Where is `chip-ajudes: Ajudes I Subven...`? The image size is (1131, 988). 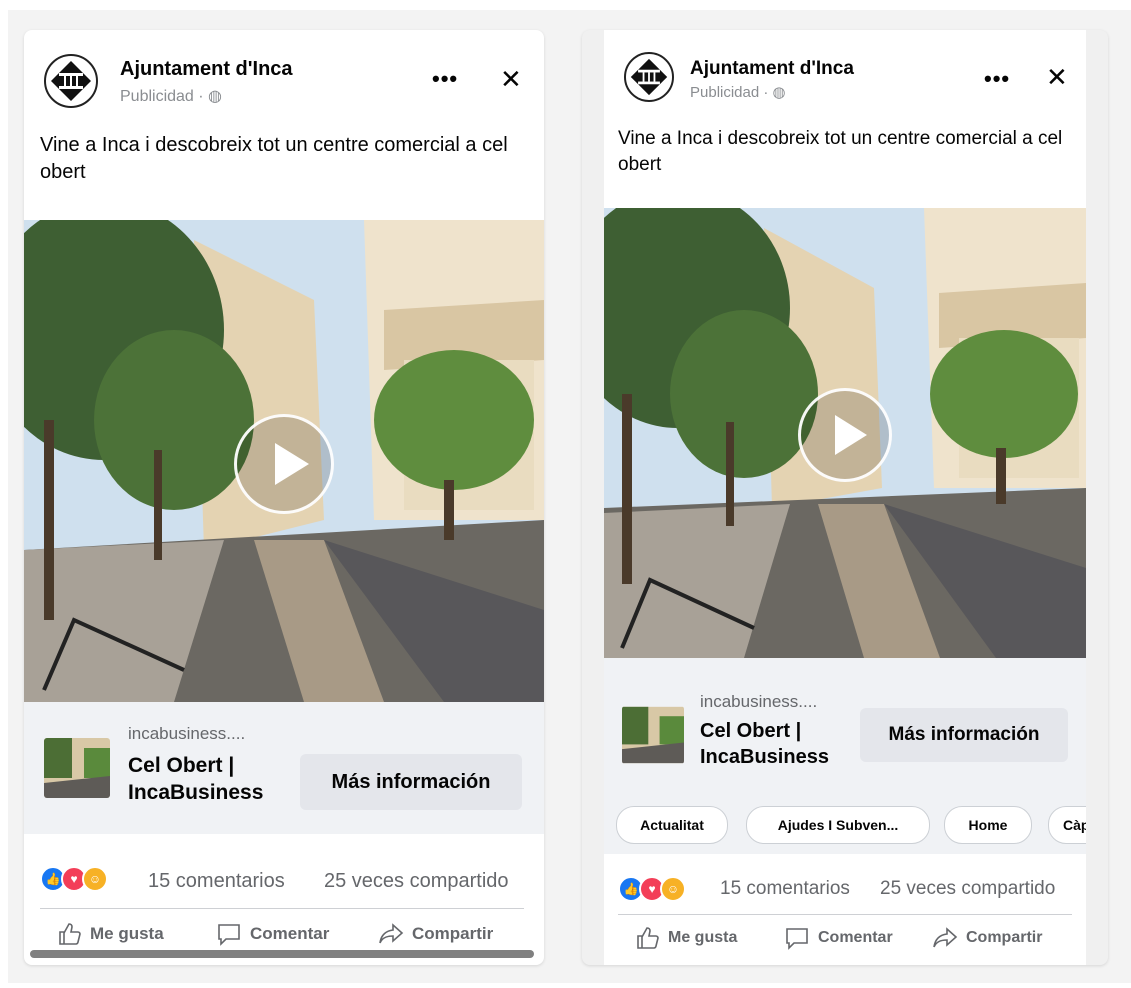
chip-ajudes: Ajudes I Subven... is located at coordinates (838, 825).